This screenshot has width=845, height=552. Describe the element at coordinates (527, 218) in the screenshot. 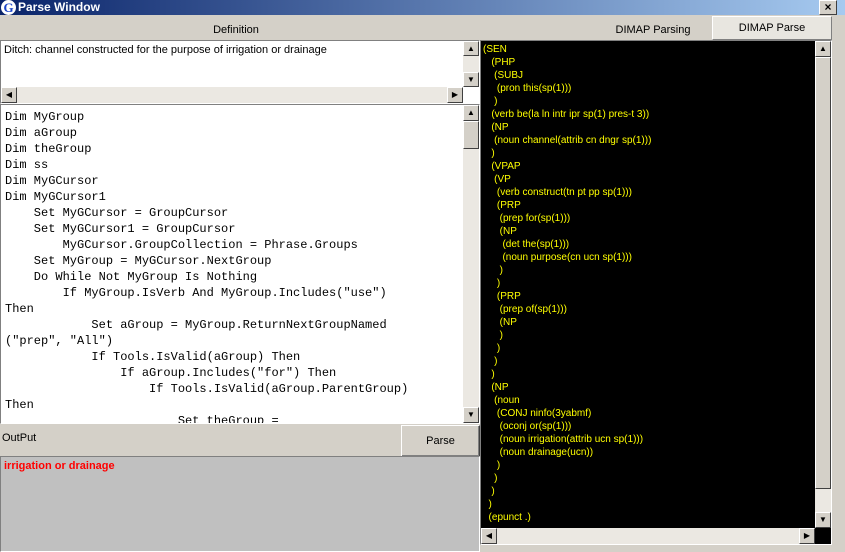

I see `parse-line: (prep for(sp(1)))` at that location.